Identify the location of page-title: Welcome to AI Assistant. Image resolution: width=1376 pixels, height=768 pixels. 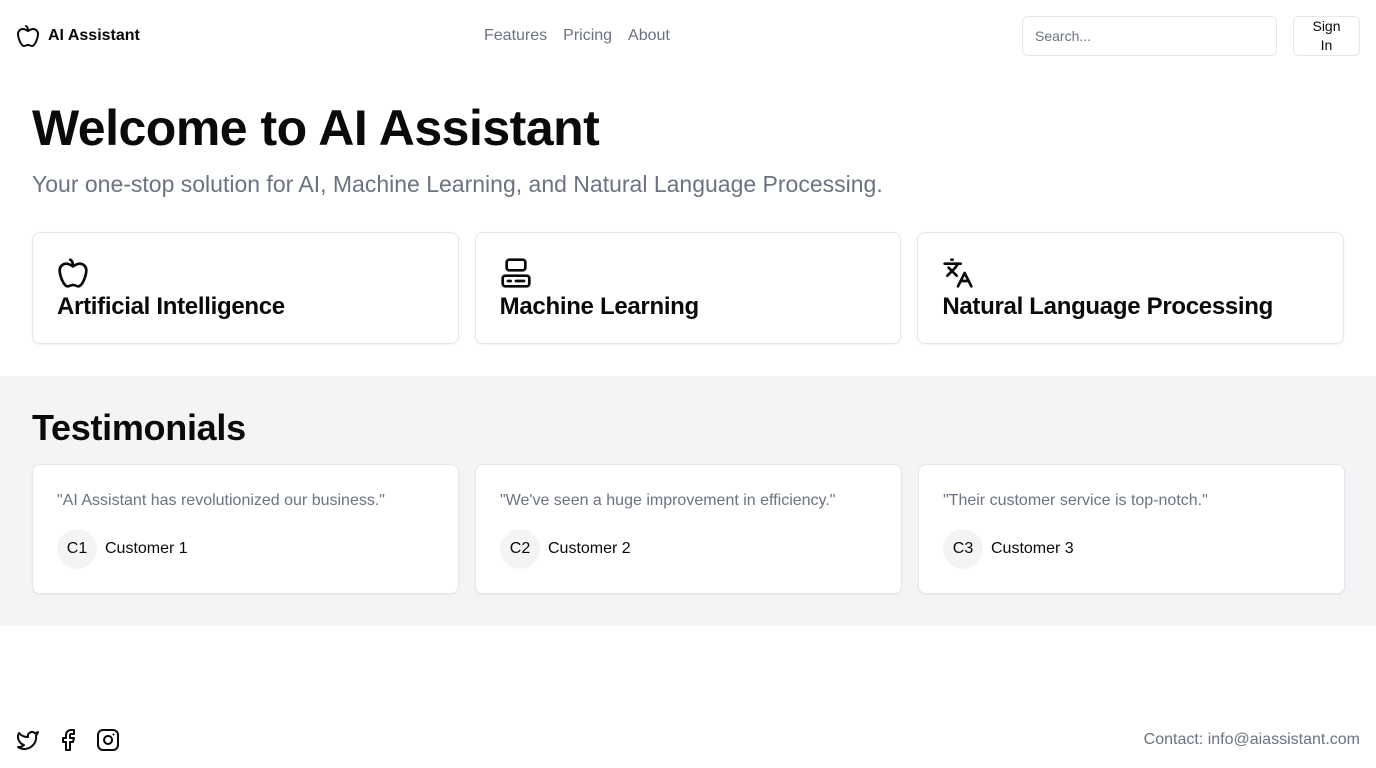
(316, 128).